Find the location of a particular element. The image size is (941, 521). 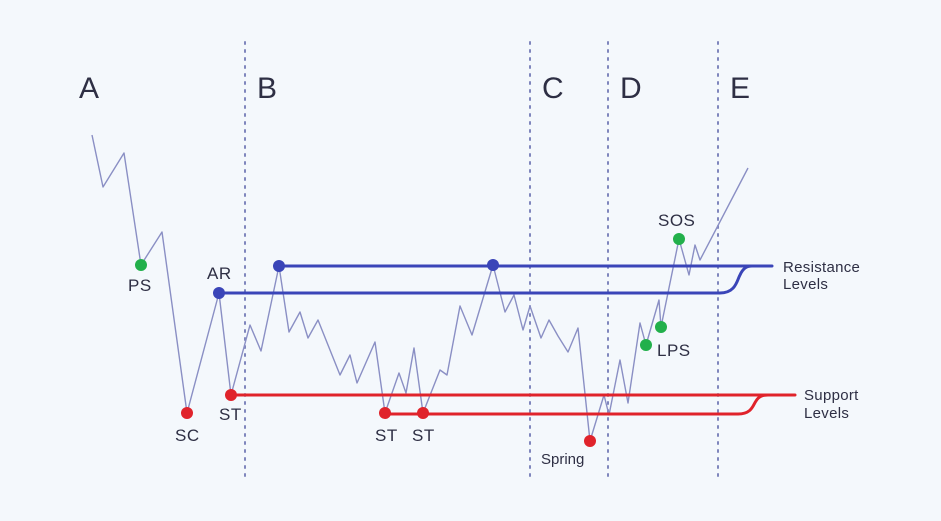

phase-label-b: B is located at coordinates (267, 88).